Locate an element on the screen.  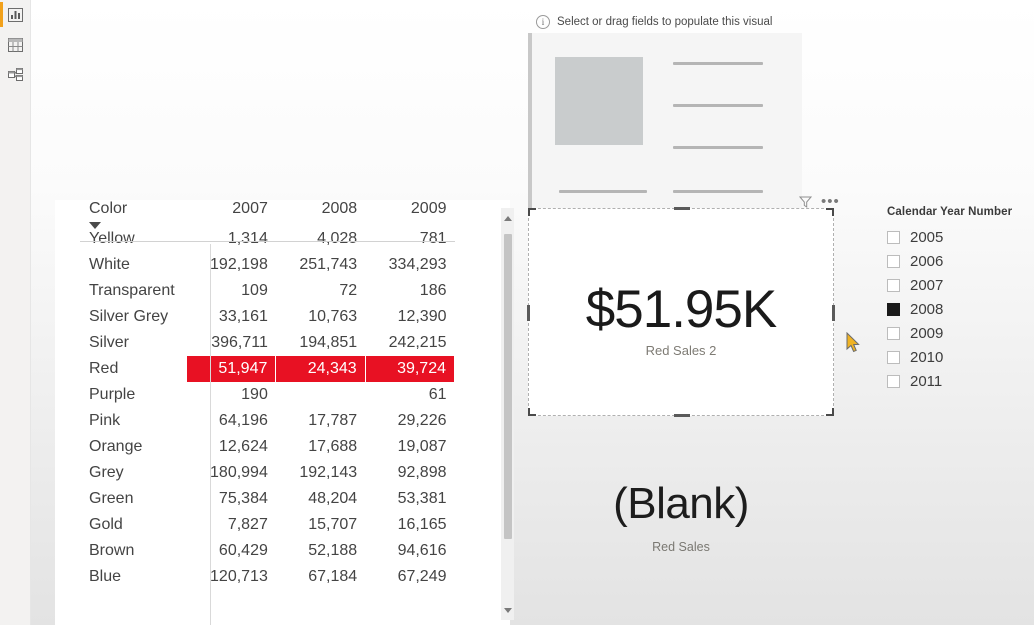
cell-2007: 190 is located at coordinates (231, 395).